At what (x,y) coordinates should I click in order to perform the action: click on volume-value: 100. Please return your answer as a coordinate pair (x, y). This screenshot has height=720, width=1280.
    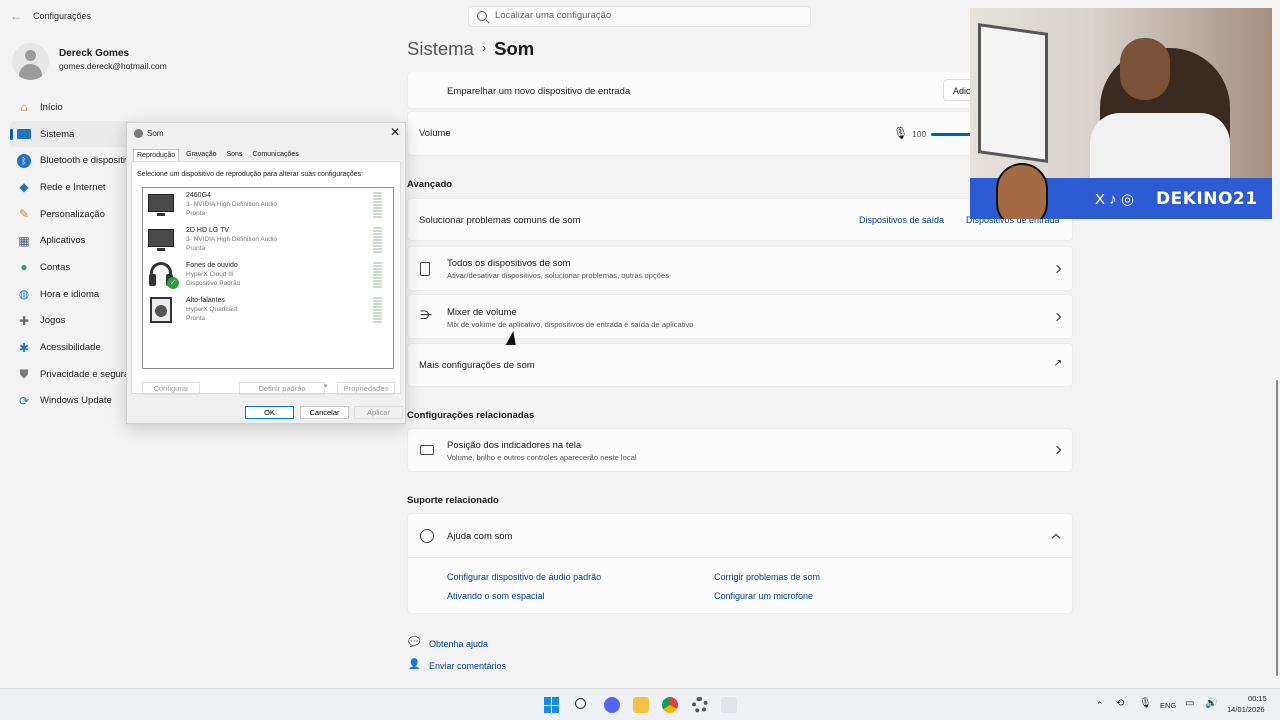
    Looking at the image, I should click on (919, 134).